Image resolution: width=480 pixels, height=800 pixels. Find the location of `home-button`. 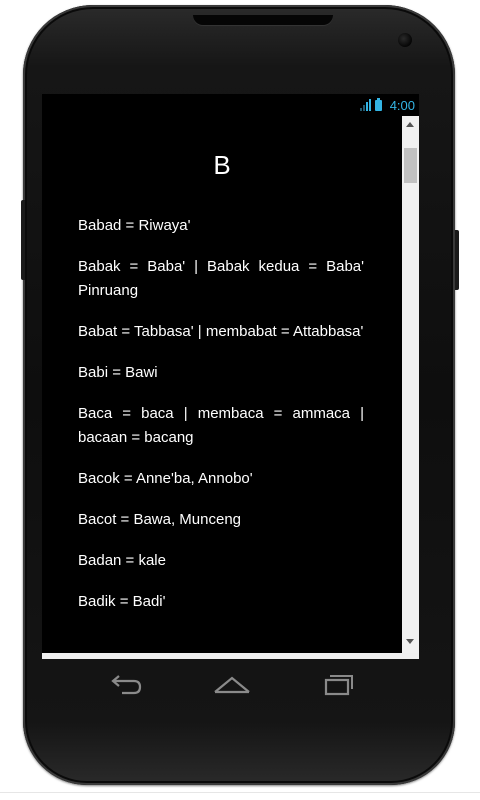

home-button is located at coordinates (232, 684).